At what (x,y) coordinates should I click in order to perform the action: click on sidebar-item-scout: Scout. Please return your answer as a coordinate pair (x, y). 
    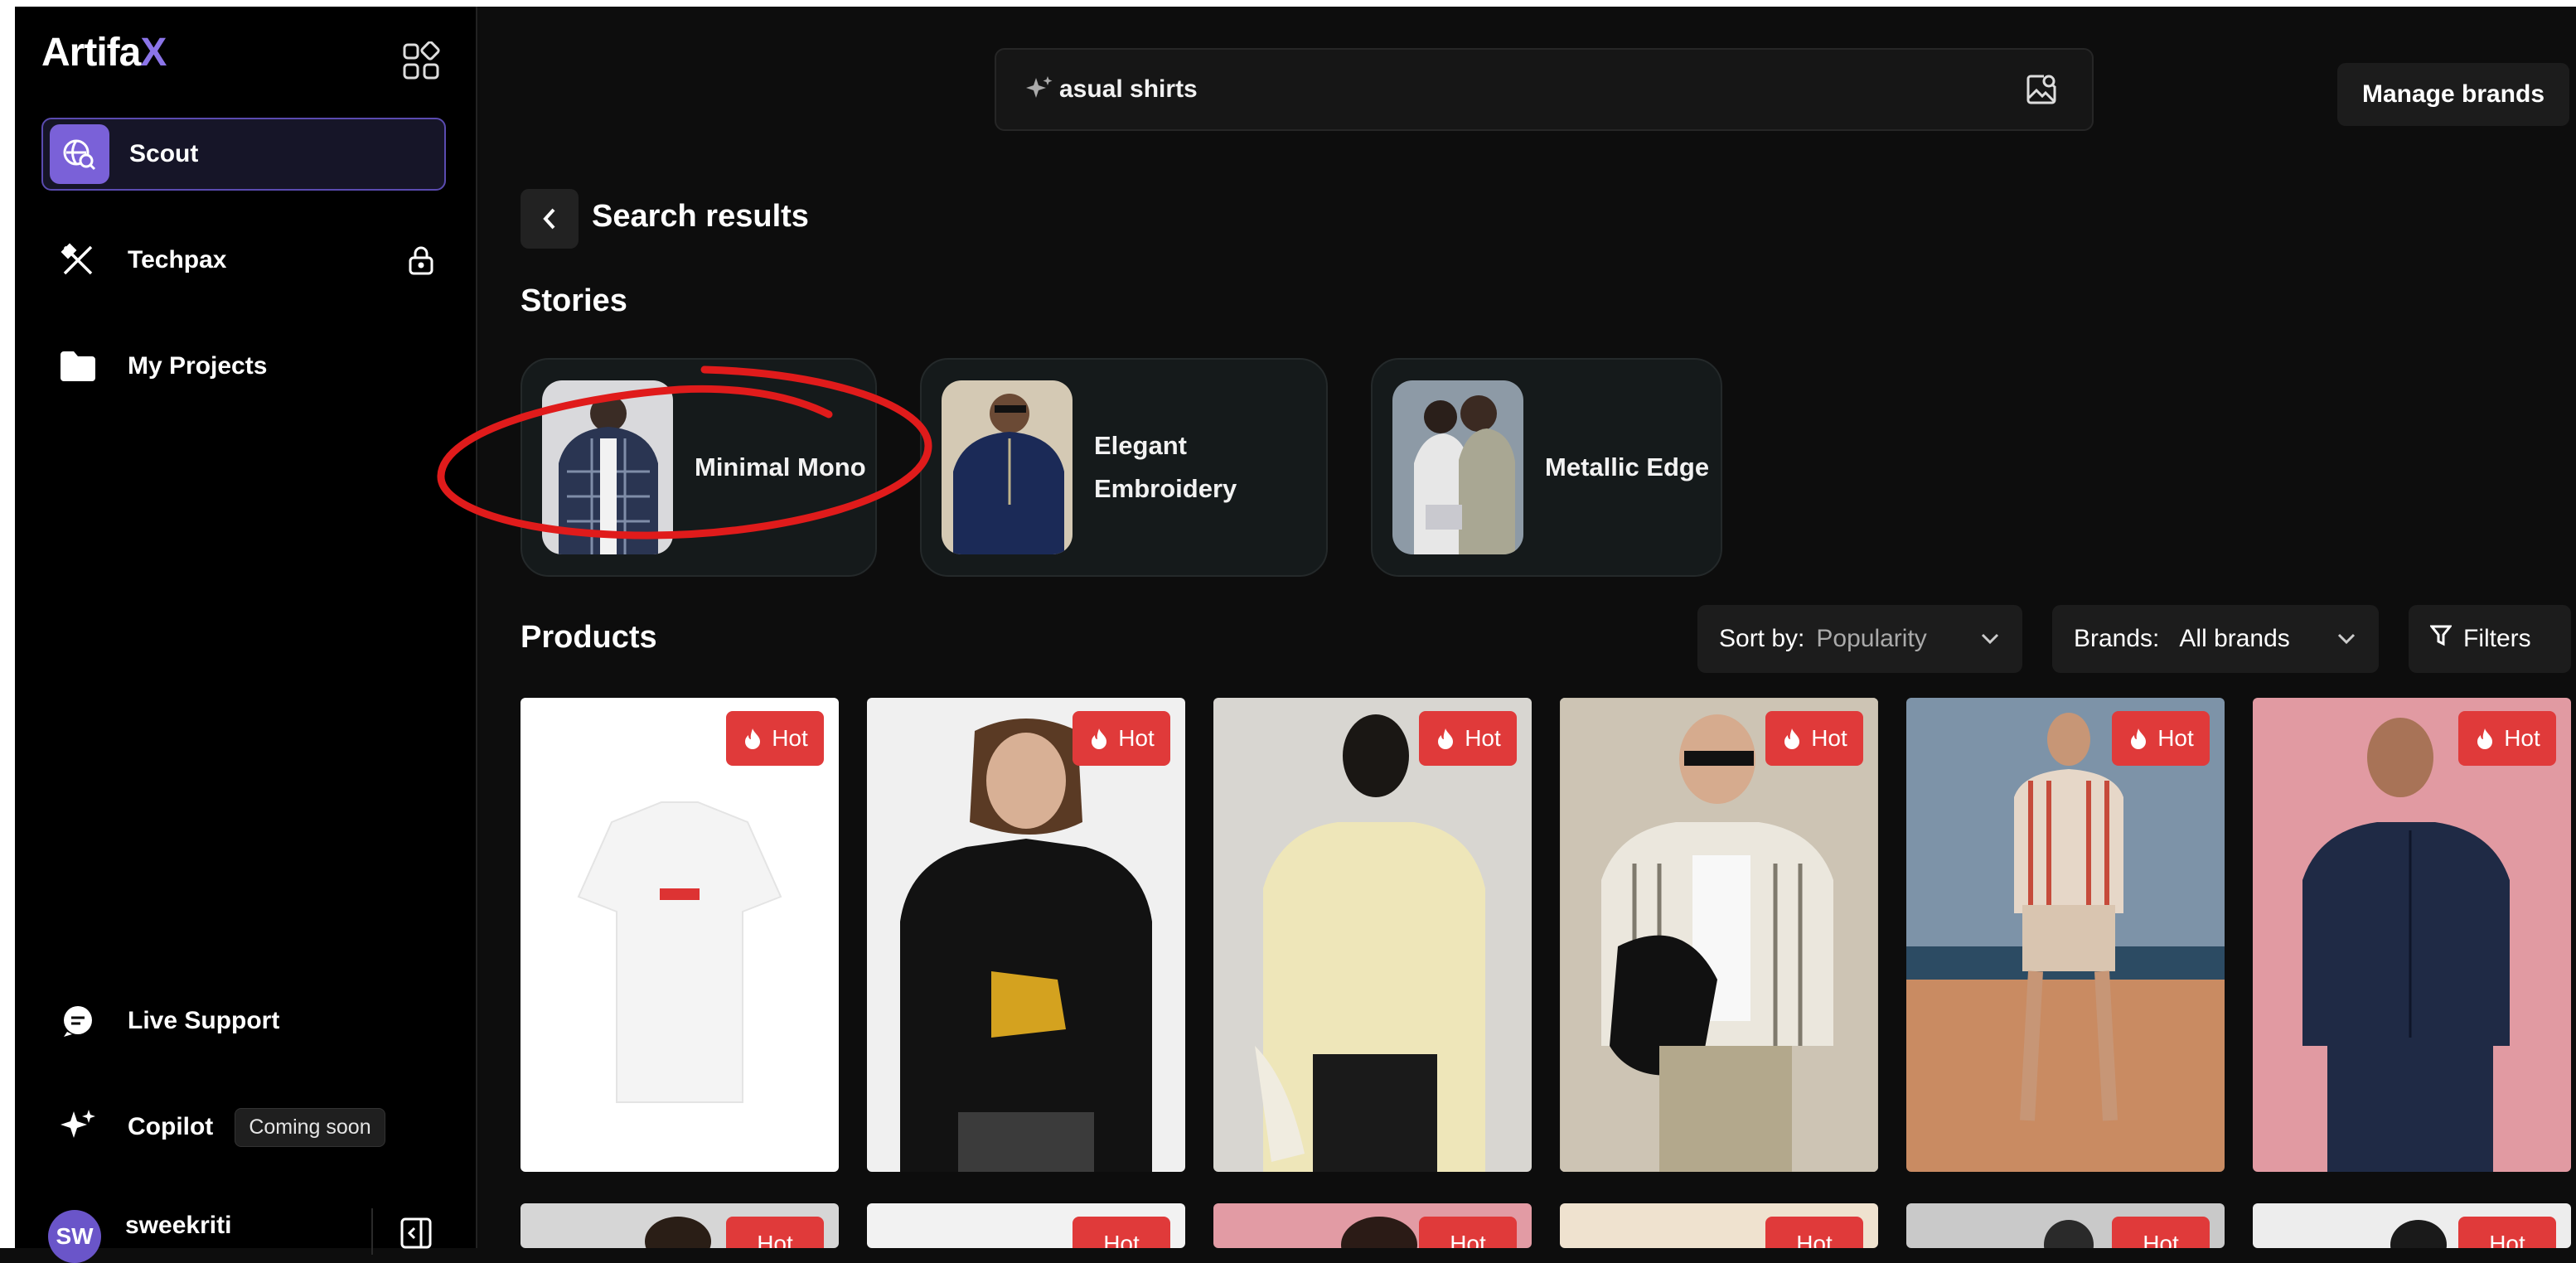
    Looking at the image, I should click on (243, 154).